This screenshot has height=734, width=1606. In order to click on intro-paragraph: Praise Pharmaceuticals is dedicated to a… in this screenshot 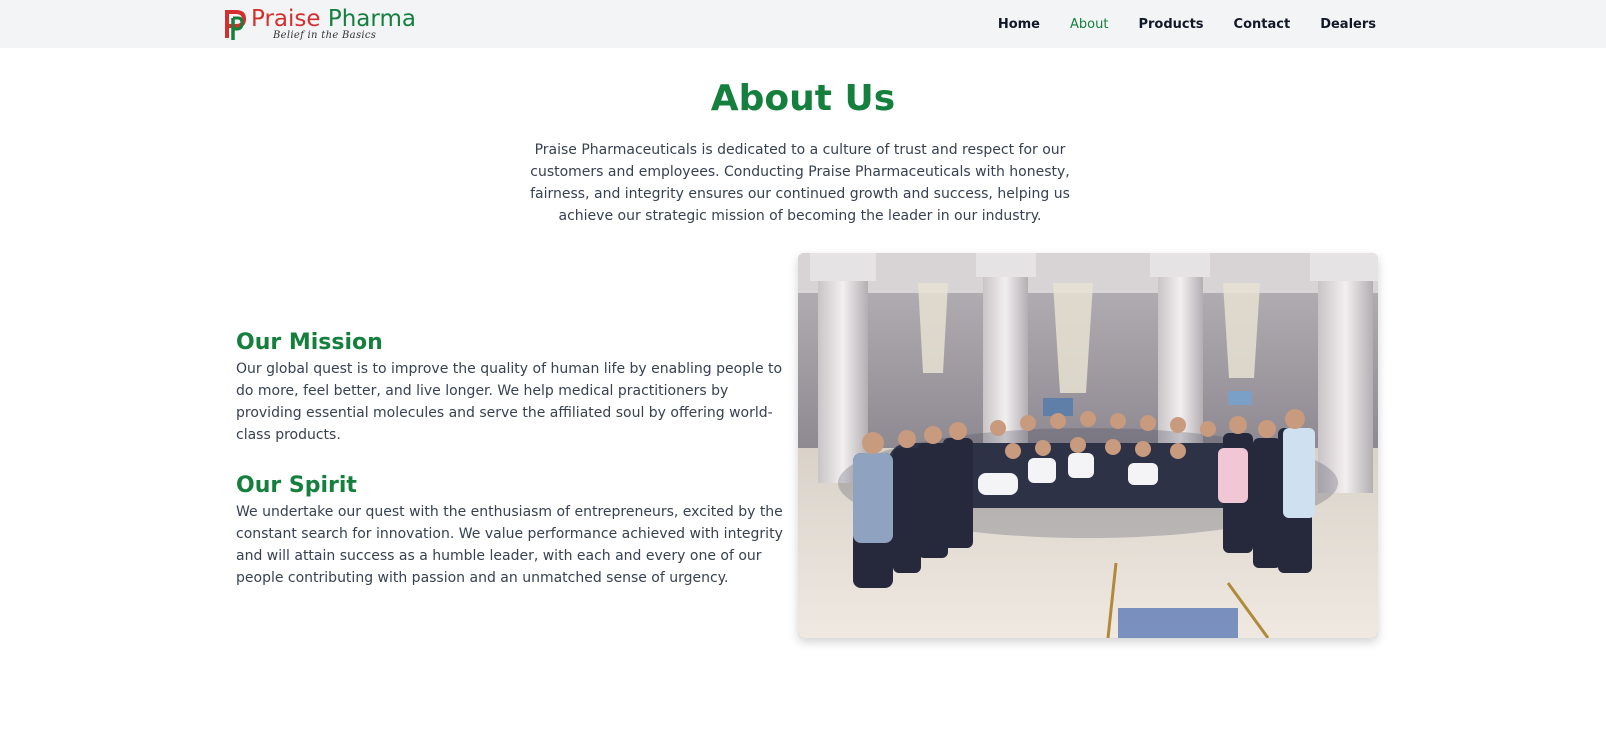, I will do `click(800, 183)`.